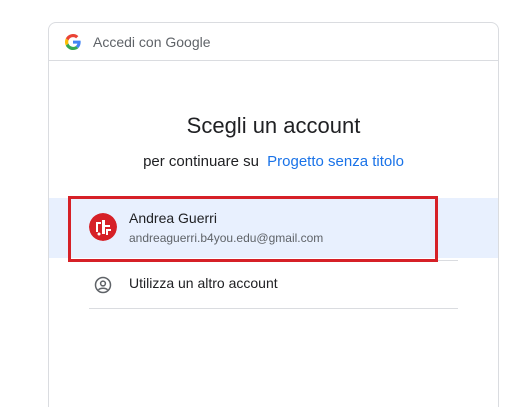 The width and height of the screenshot is (525, 407). What do you see at coordinates (226, 238) in the screenshot?
I see `account-email: andreaguerri.b4you.edu@gmail.com` at bounding box center [226, 238].